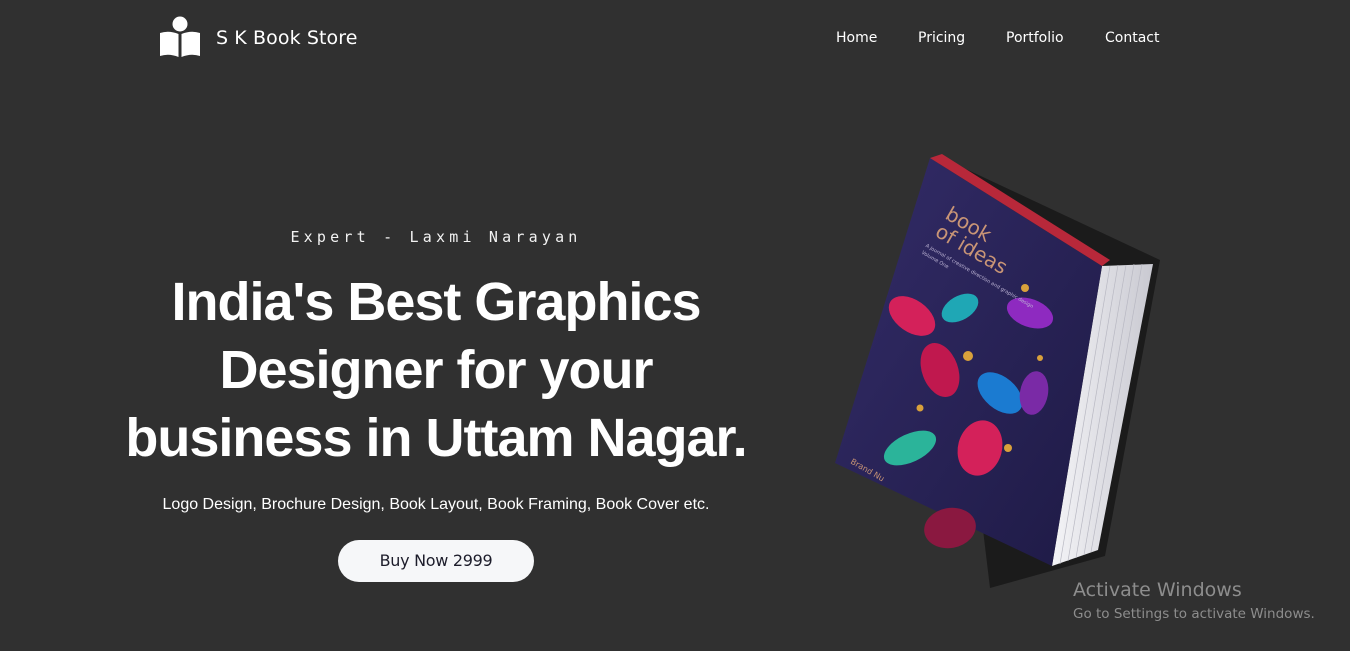  What do you see at coordinates (436, 438) in the screenshot?
I see `hero-headline-line: business in Uttam Nagar.` at bounding box center [436, 438].